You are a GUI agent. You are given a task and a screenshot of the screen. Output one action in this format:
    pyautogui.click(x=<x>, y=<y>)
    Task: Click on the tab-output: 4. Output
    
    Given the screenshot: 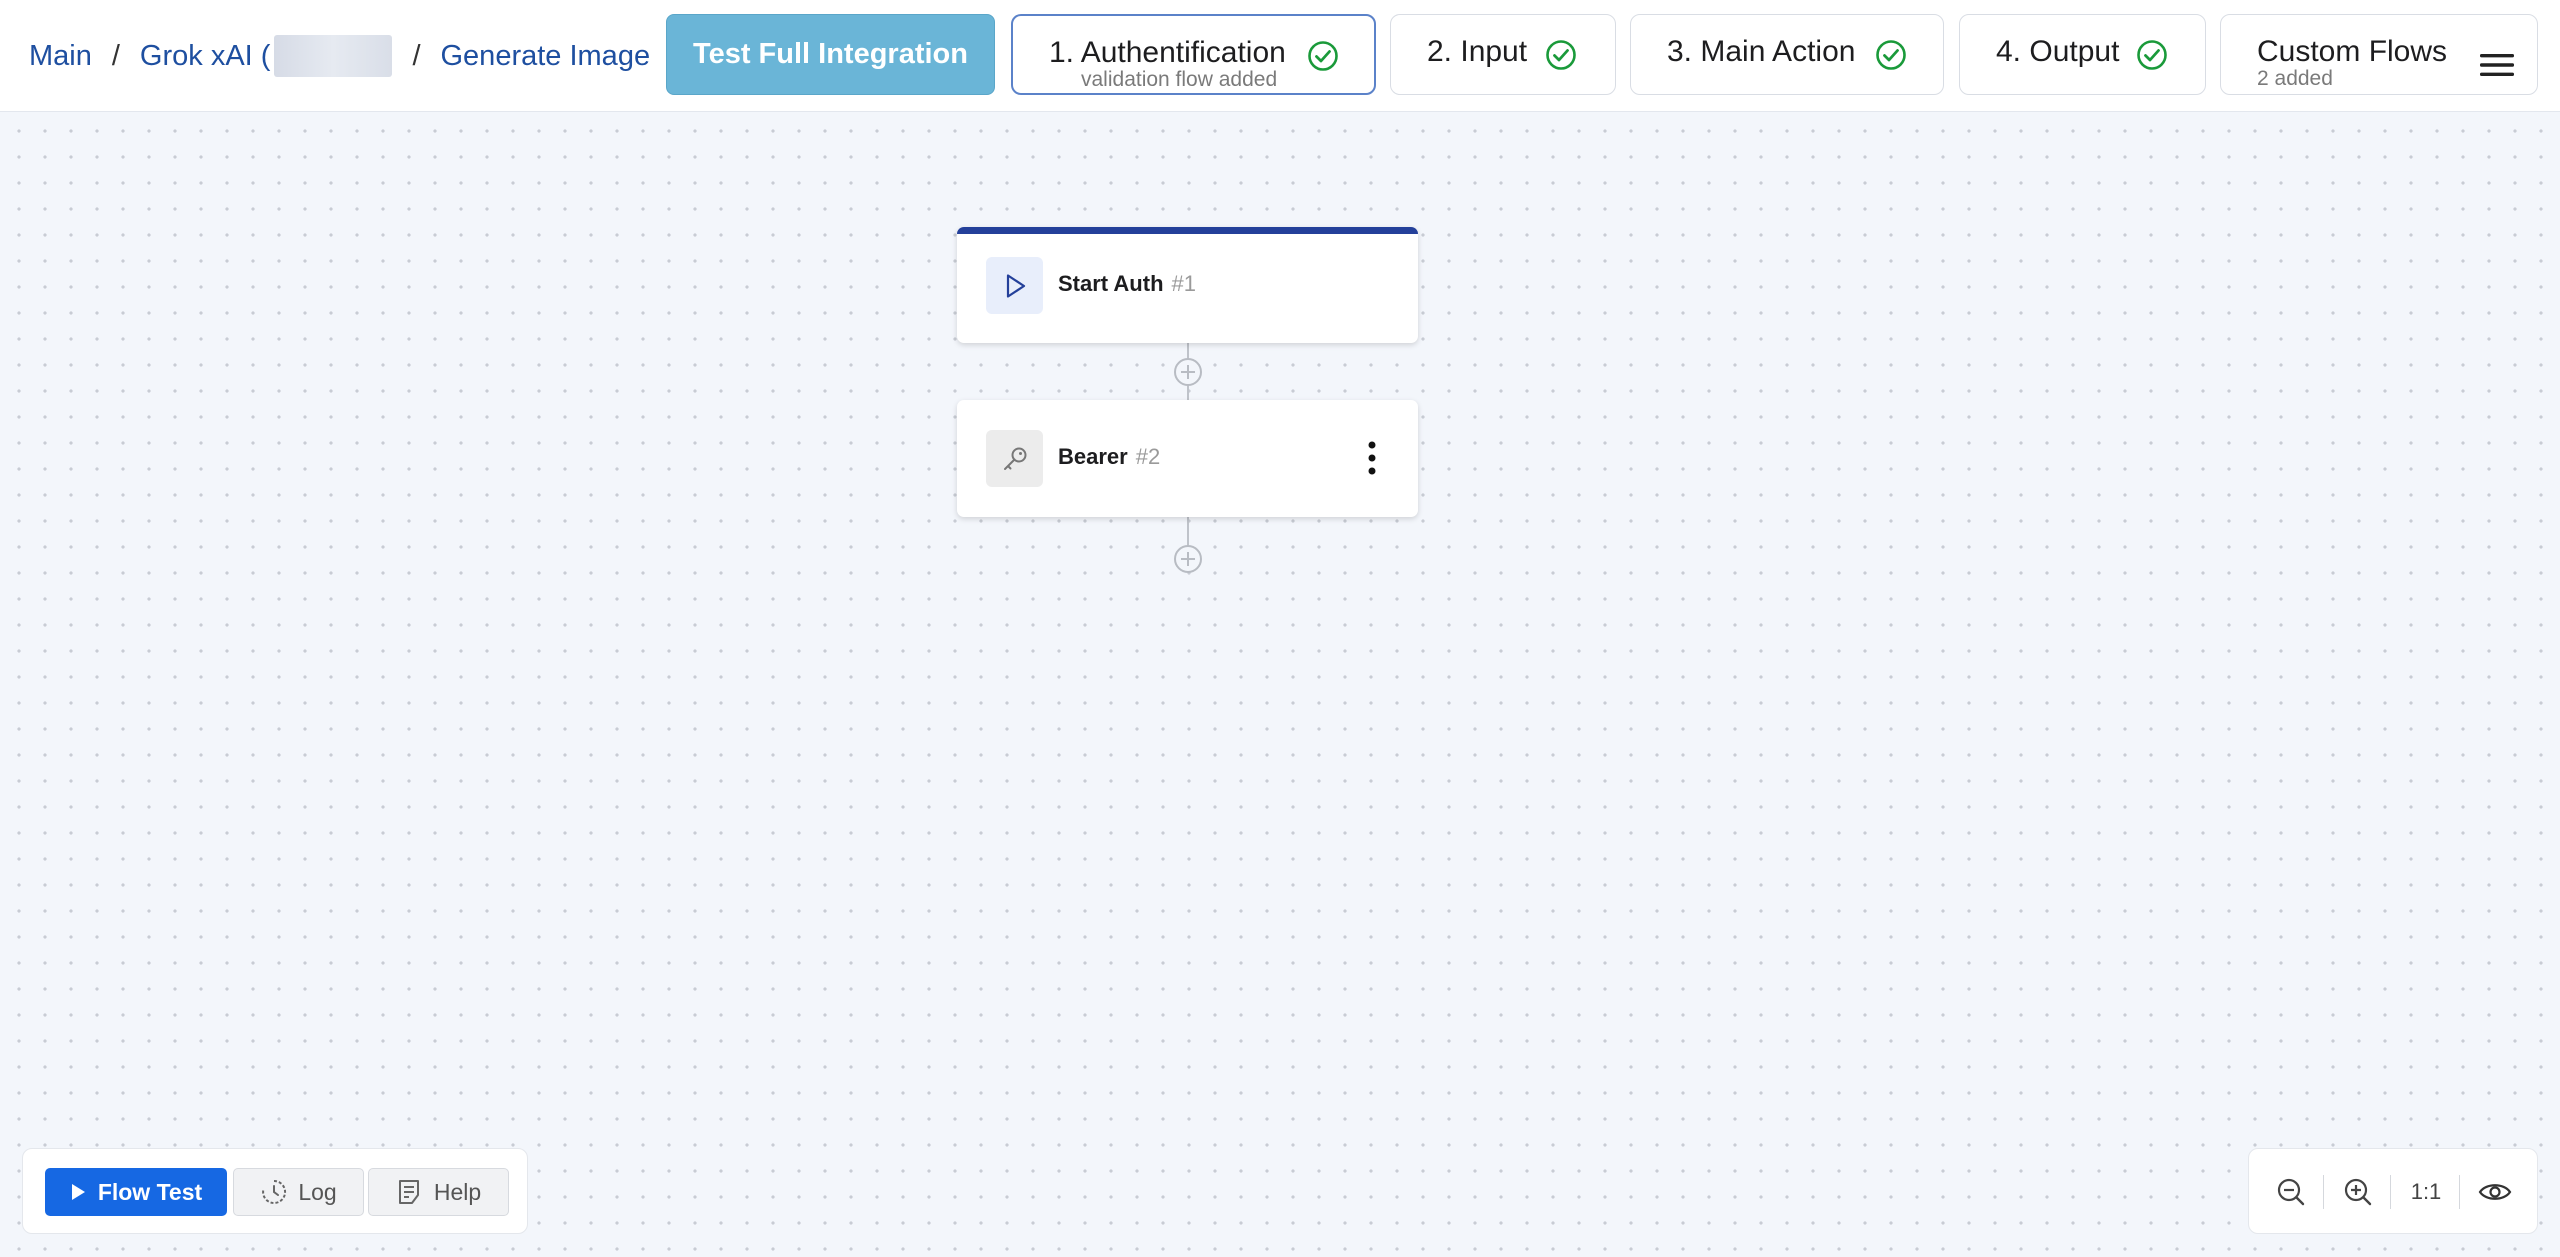 What is the action you would take?
    pyautogui.click(x=2082, y=54)
    